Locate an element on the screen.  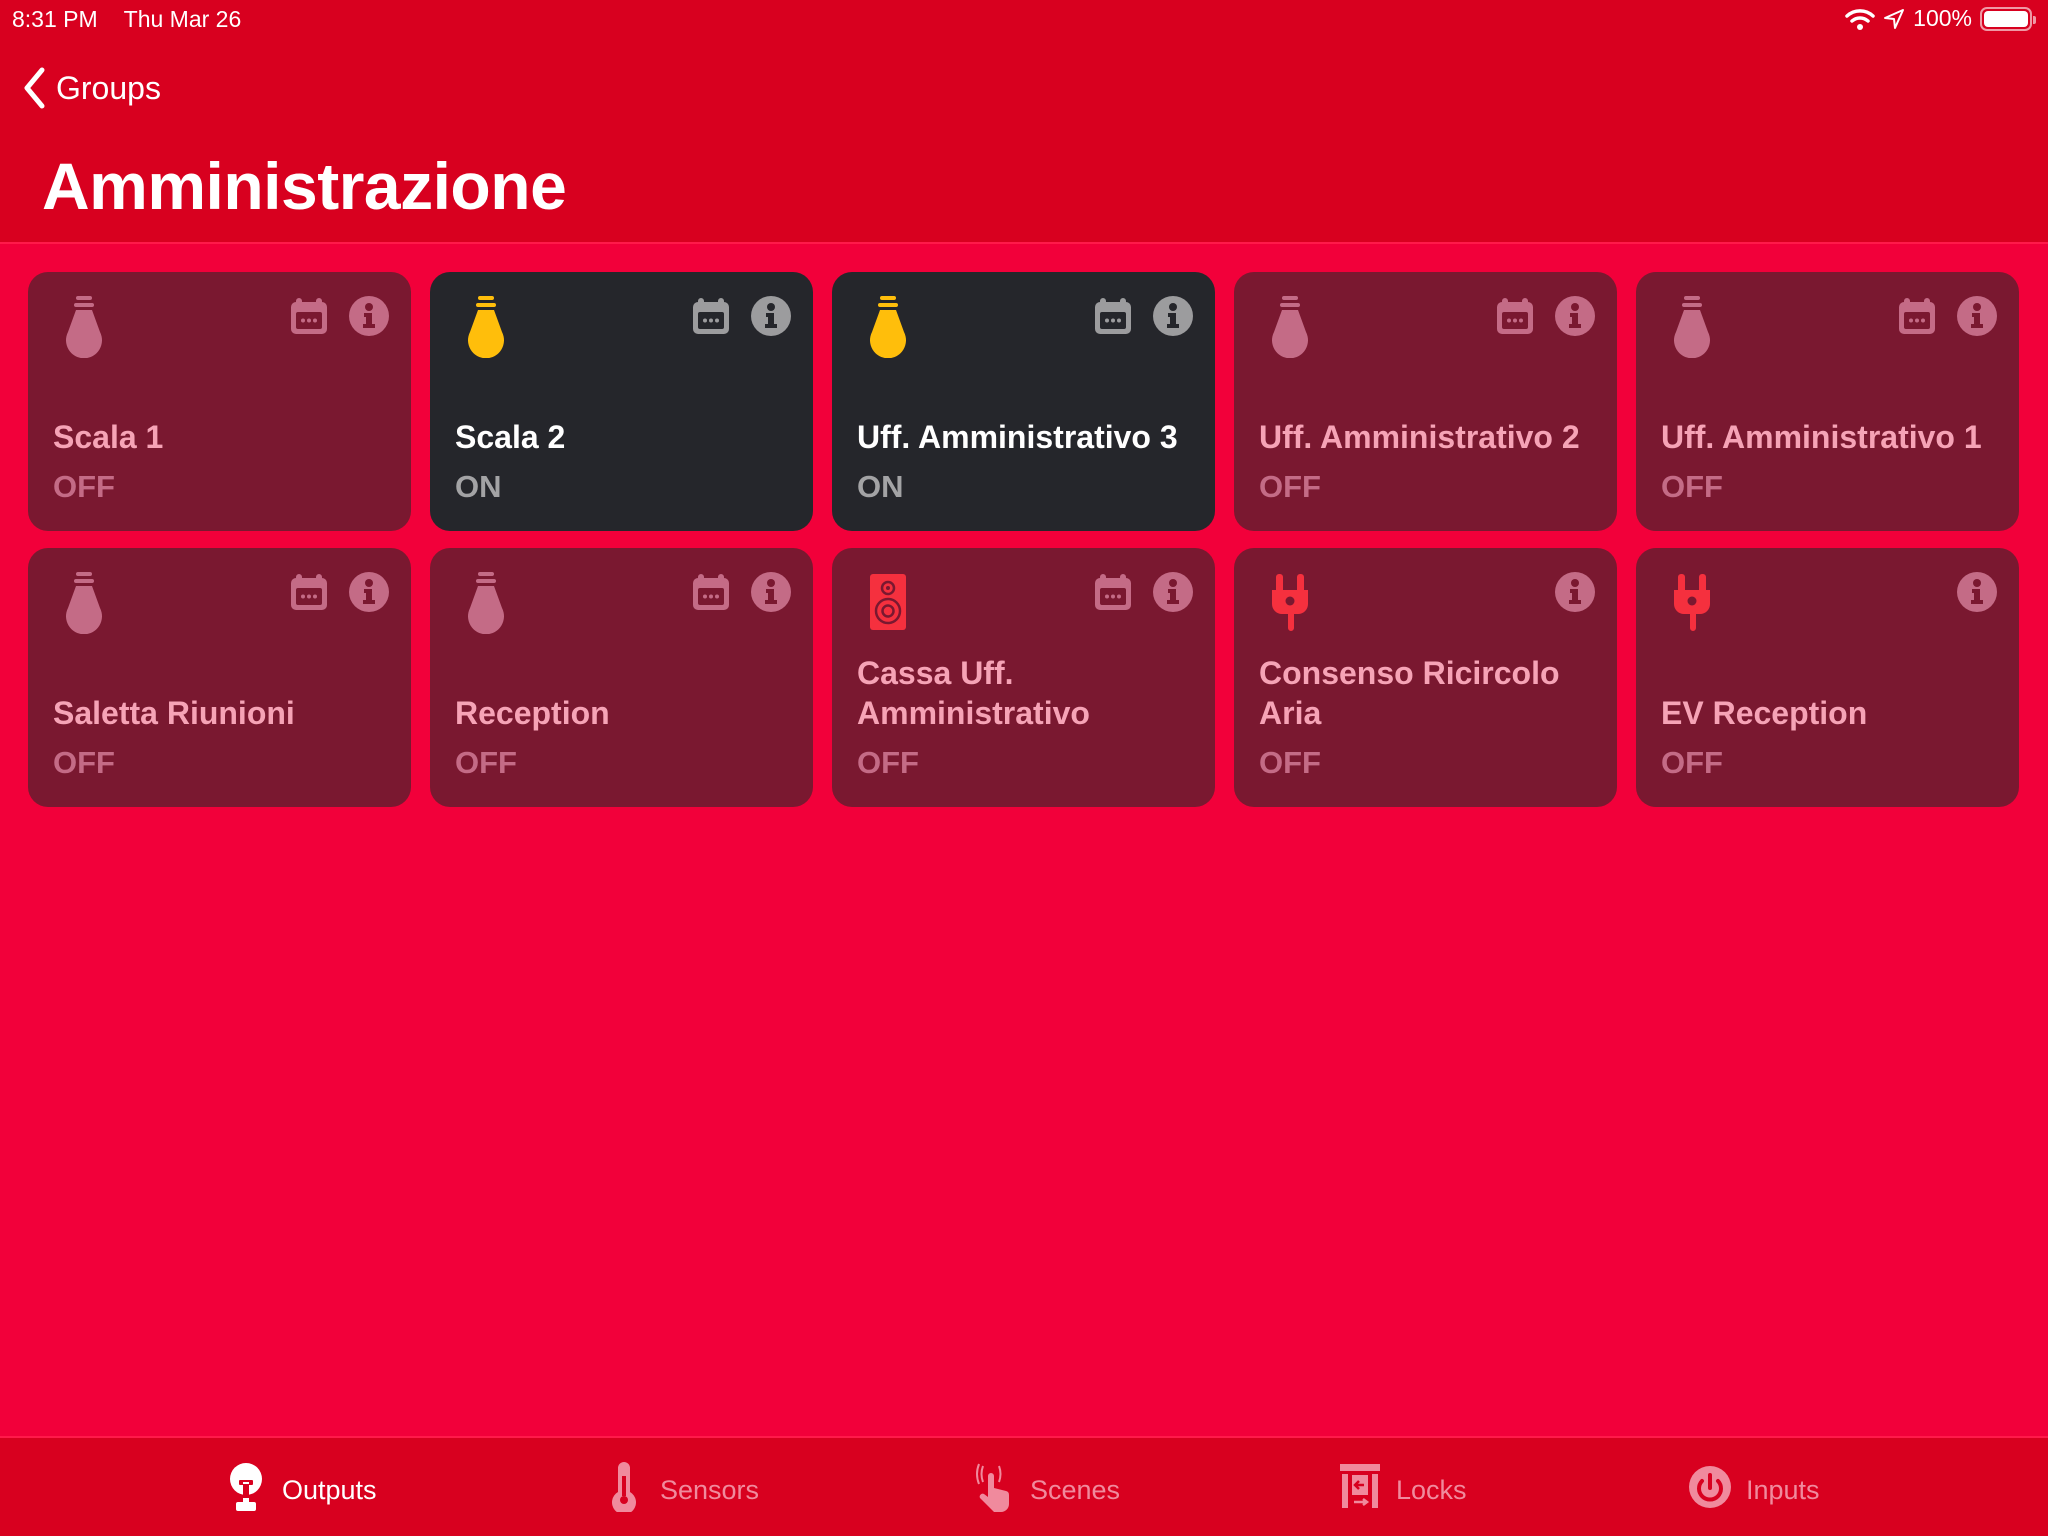
status-date: Thu Mar 26 is located at coordinates (182, 19).